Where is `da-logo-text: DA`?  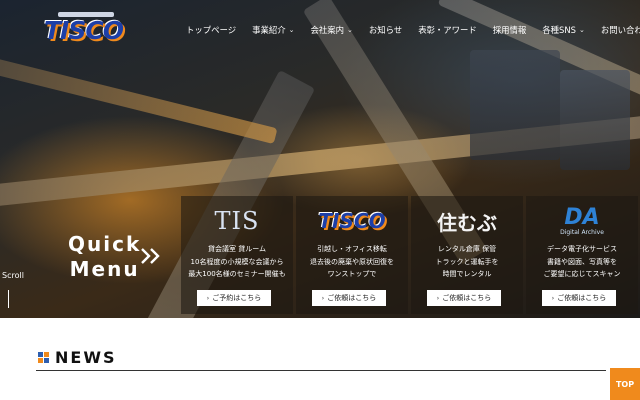
da-logo-text: DA is located at coordinates (582, 217).